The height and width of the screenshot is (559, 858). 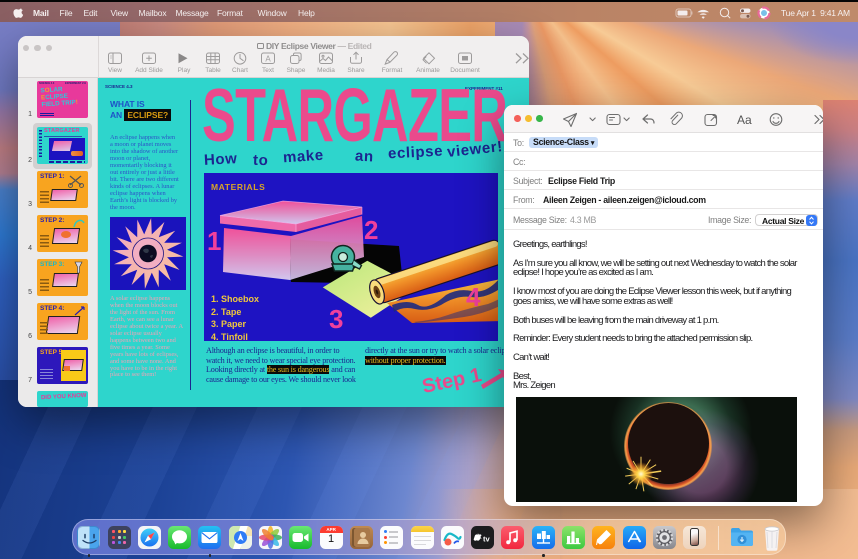 What do you see at coordinates (371, 230) in the screenshot?
I see `svg-text: 2` at bounding box center [371, 230].